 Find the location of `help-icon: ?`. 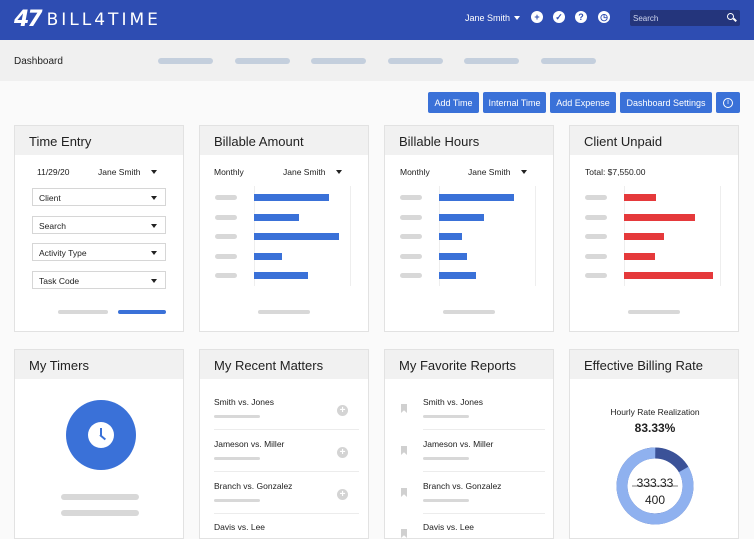

help-icon: ? is located at coordinates (581, 17).